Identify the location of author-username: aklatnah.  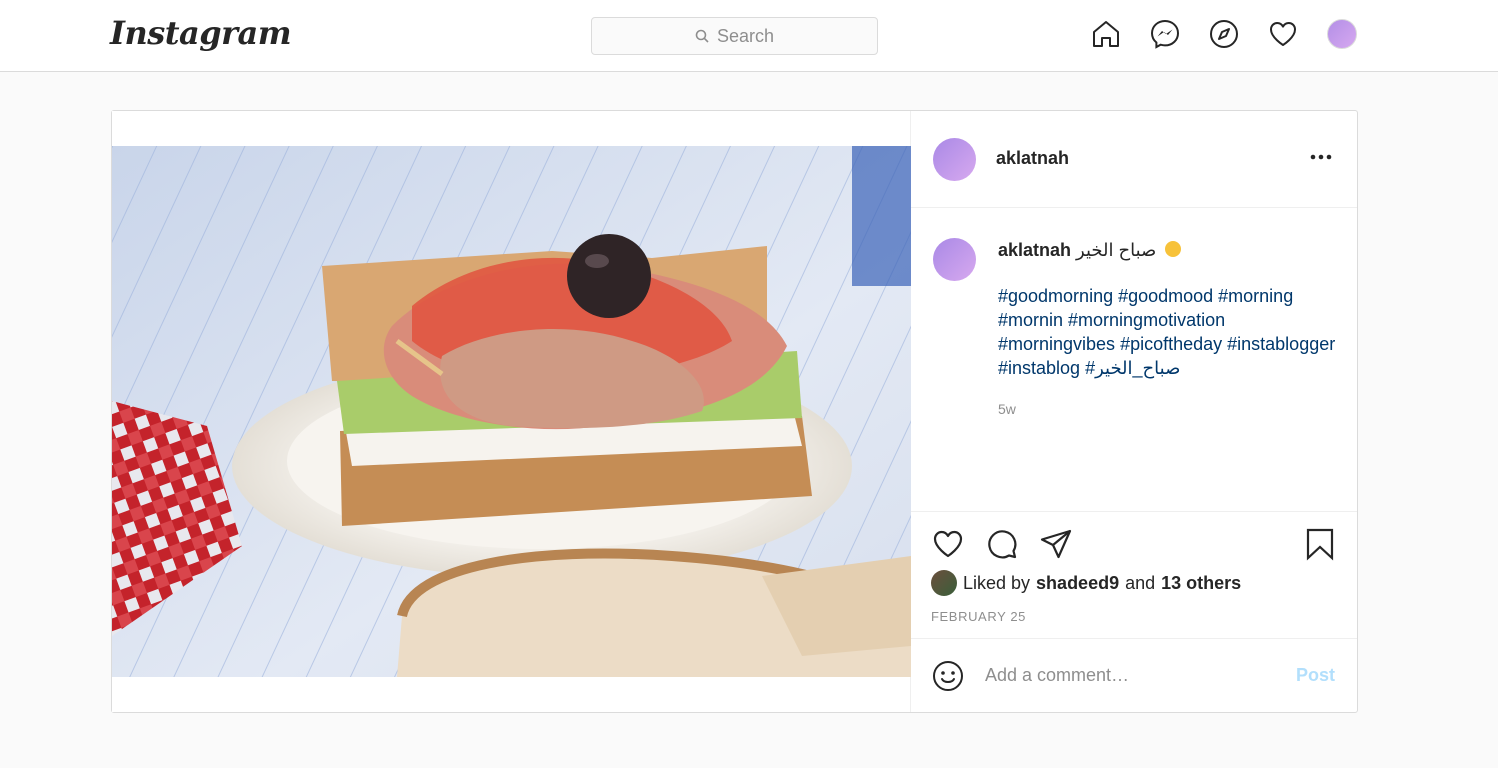
(1032, 158).